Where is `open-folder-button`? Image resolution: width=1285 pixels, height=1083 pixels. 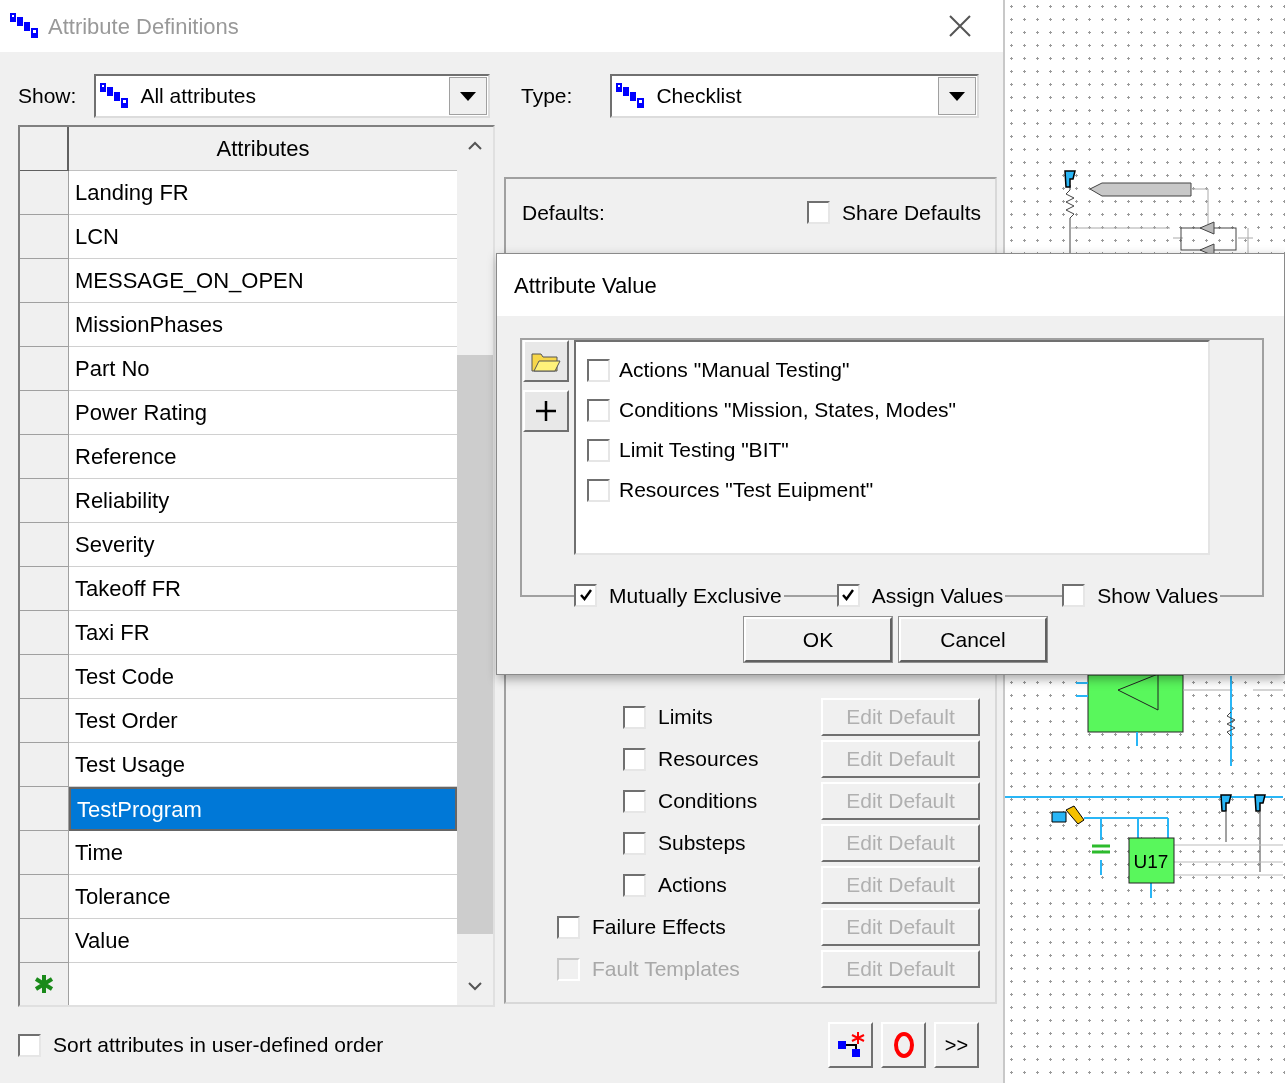
open-folder-button is located at coordinates (546, 361).